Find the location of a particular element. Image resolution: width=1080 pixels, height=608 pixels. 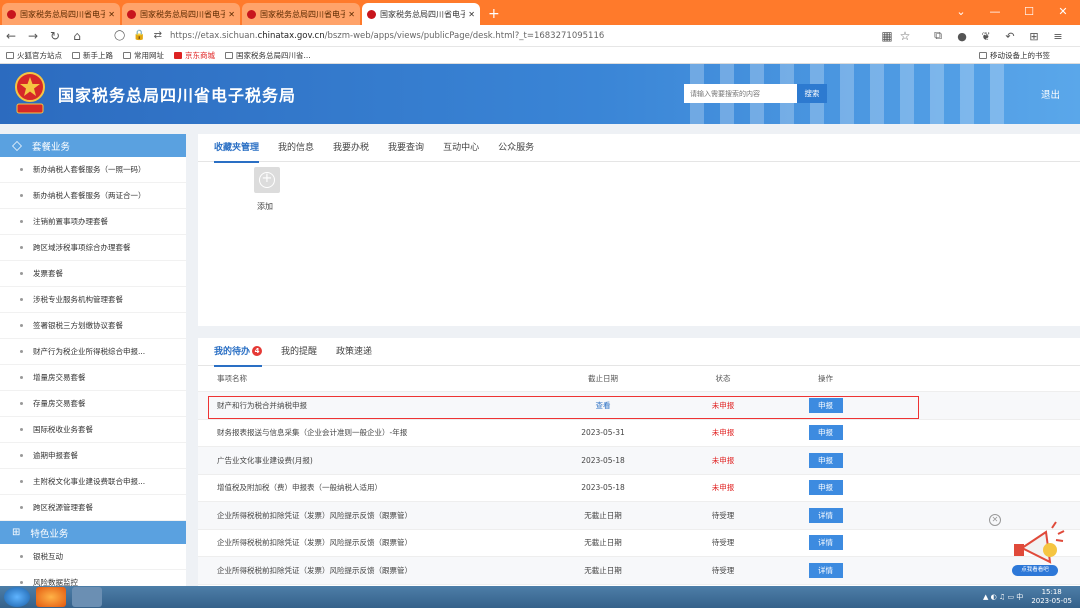

sidebar-item: 跨区税源管理套餐 is located at coordinates (93, 508).